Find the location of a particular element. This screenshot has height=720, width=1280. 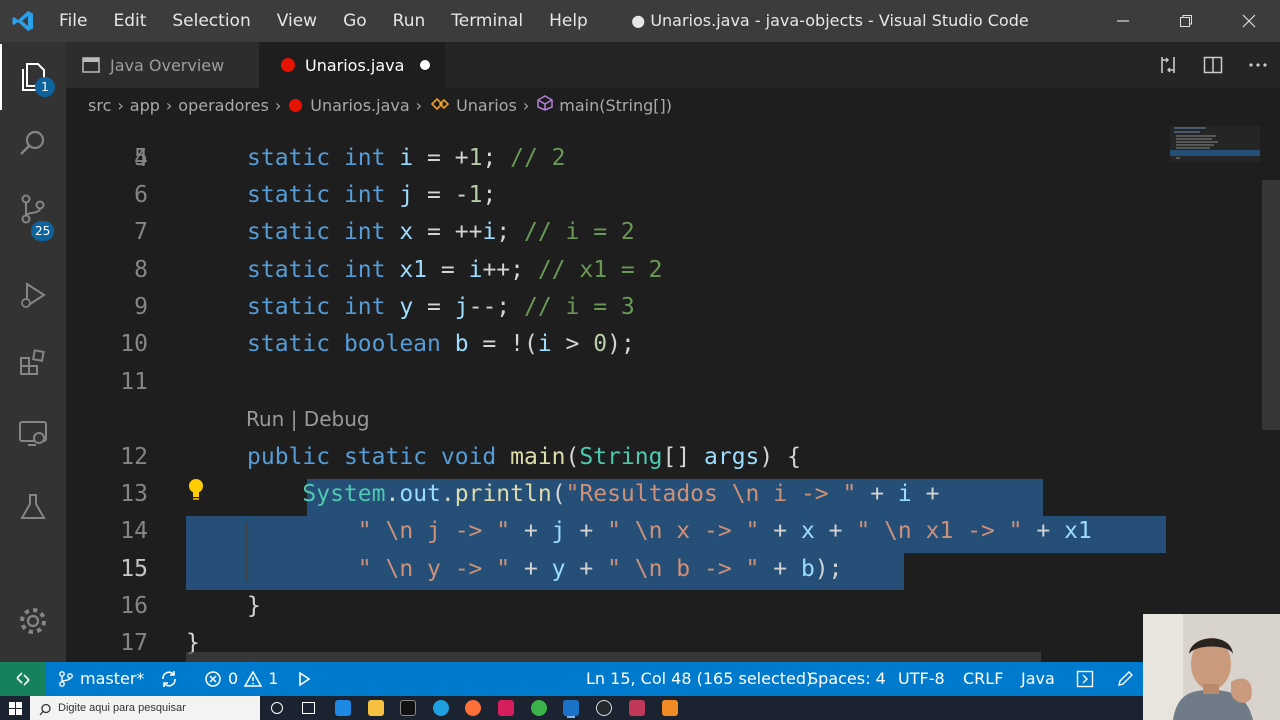

code-line: 10 static boolean b = !(i > 0); is located at coordinates (616, 344).